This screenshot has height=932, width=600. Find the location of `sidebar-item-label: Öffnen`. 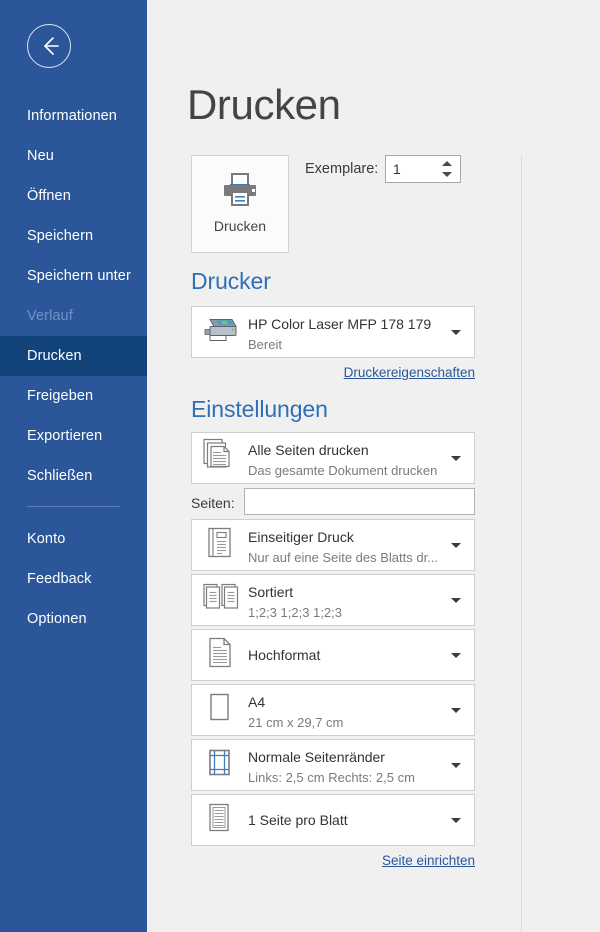

sidebar-item-label: Öffnen is located at coordinates (49, 196).